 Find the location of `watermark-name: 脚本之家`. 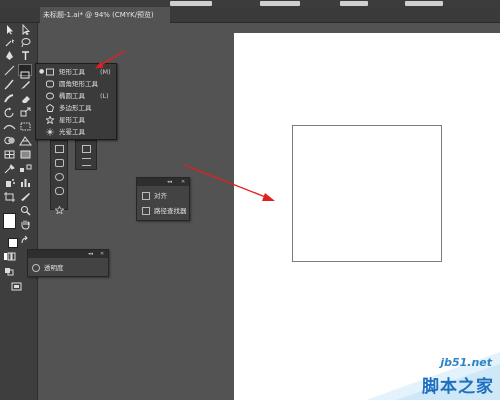

watermark-name: 脚本之家 is located at coordinates (458, 387).